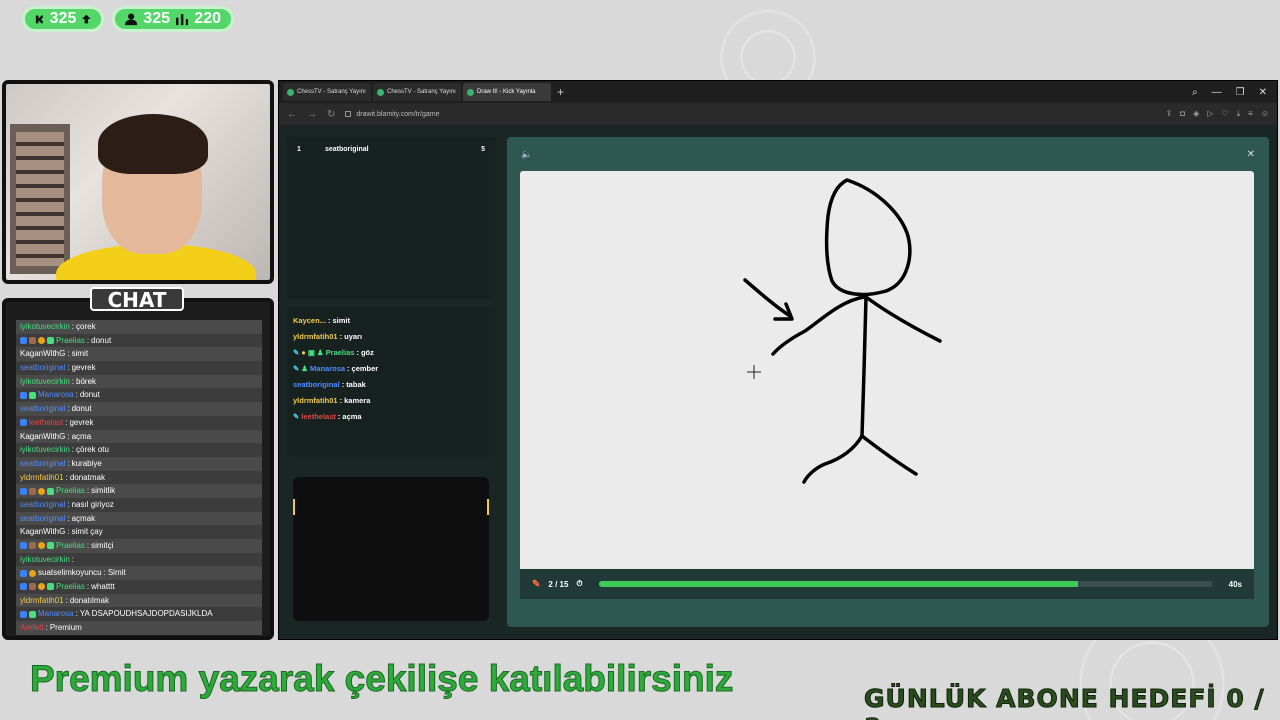 The image size is (1280, 720). I want to click on guess-text: açma, so click(352, 416).